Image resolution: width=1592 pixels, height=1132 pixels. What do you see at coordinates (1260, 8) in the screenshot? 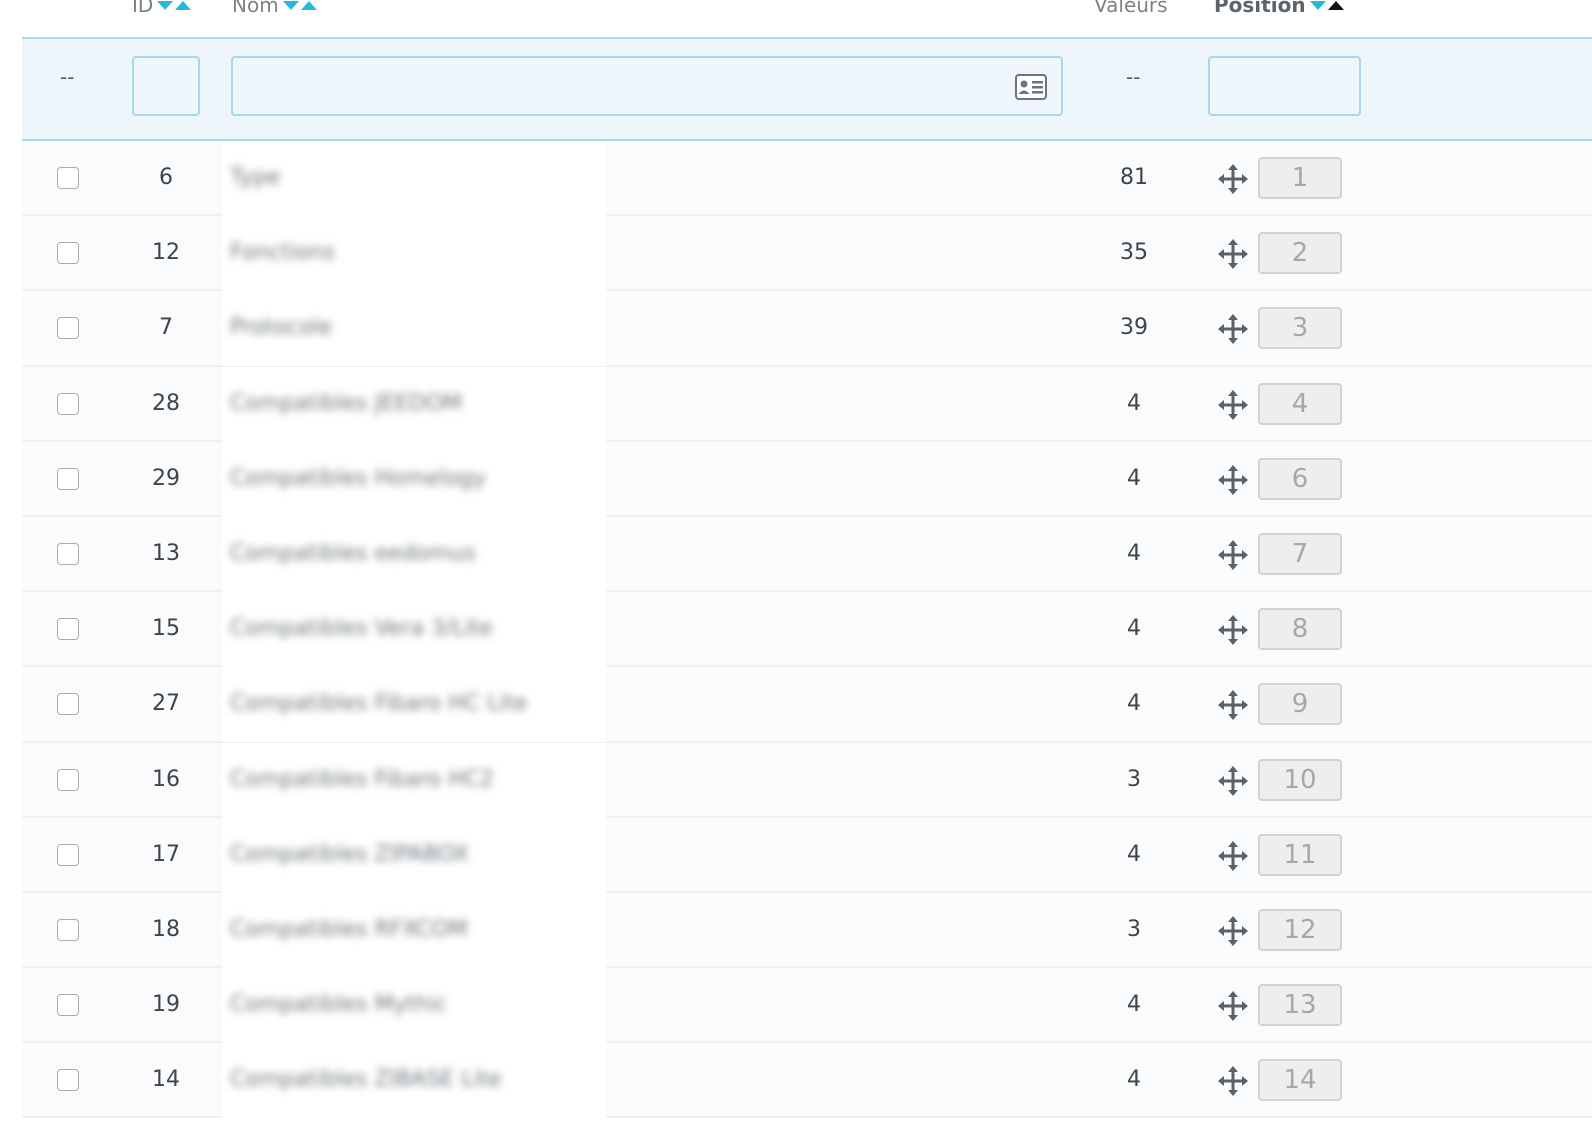
I see `column-header-position-label: Position` at bounding box center [1260, 8].